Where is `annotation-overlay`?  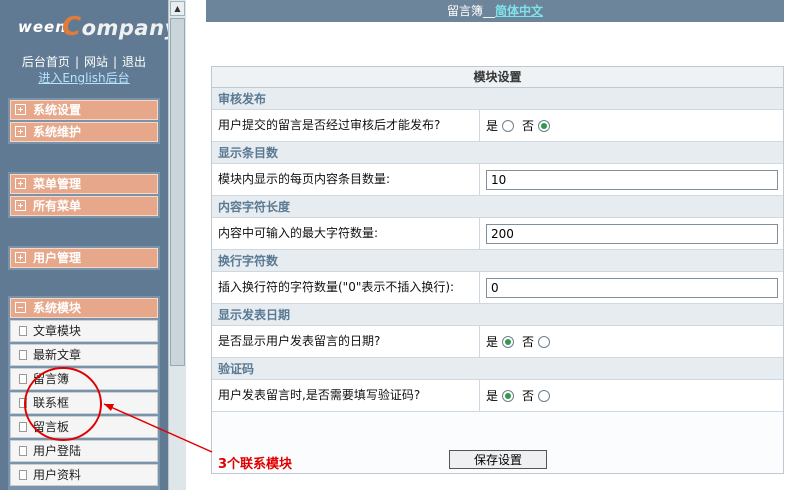 annotation-overlay is located at coordinates (118, 410).